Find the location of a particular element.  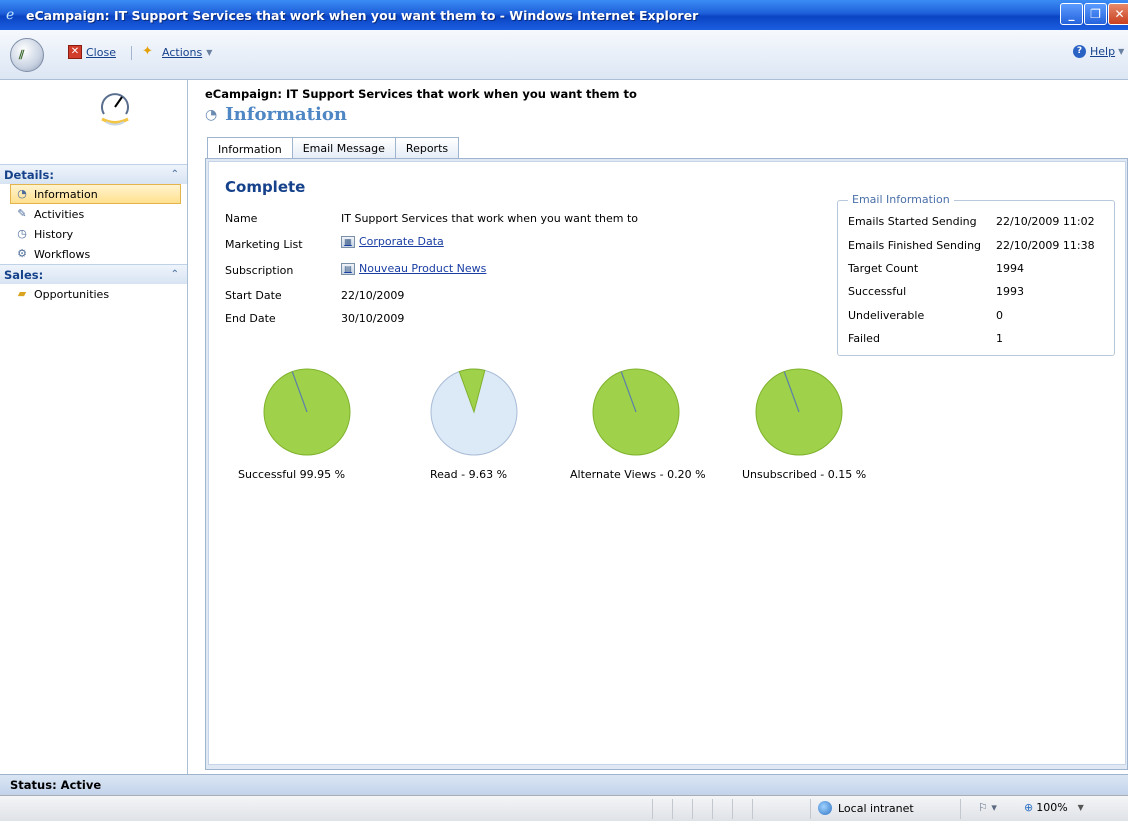

sidebar-item-history: ◷ History is located at coordinates (93, 234).